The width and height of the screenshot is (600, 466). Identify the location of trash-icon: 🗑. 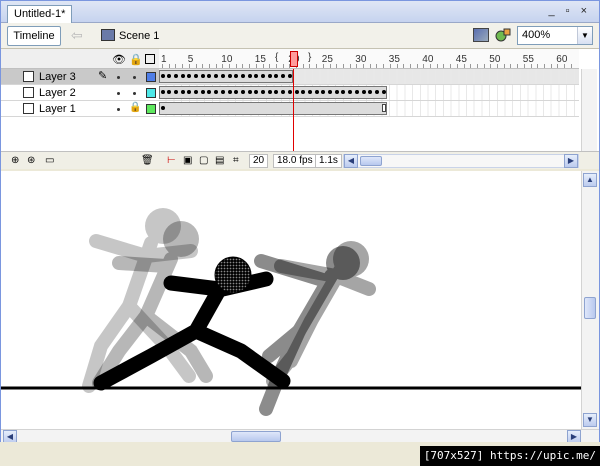
(147, 160).